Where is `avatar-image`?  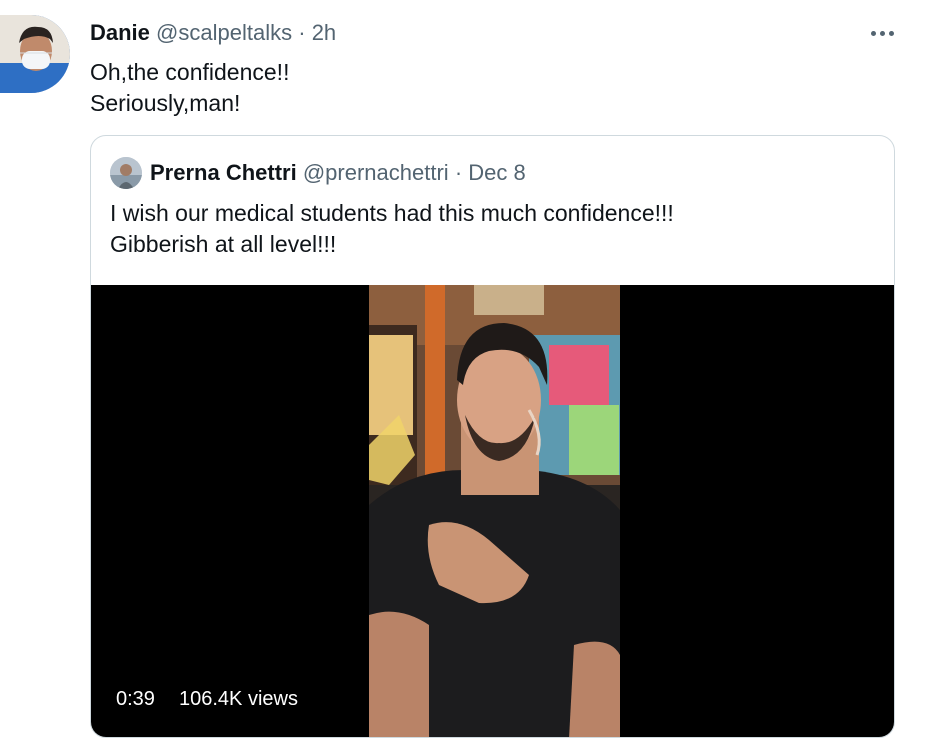
avatar-image is located at coordinates (35, 54).